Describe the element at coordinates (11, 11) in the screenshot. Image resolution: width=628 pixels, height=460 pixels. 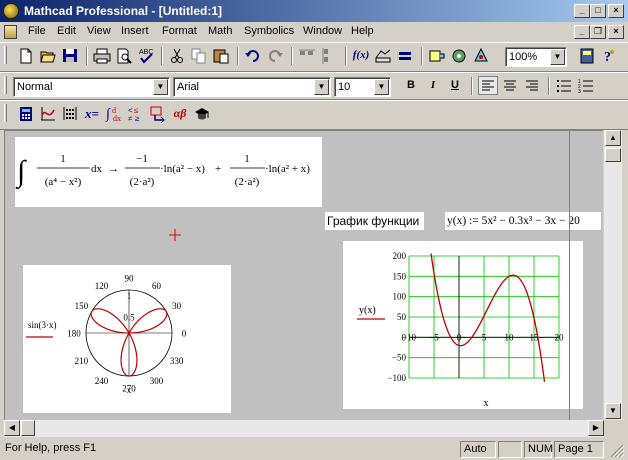
I see `mathcad-logo-icon` at that location.